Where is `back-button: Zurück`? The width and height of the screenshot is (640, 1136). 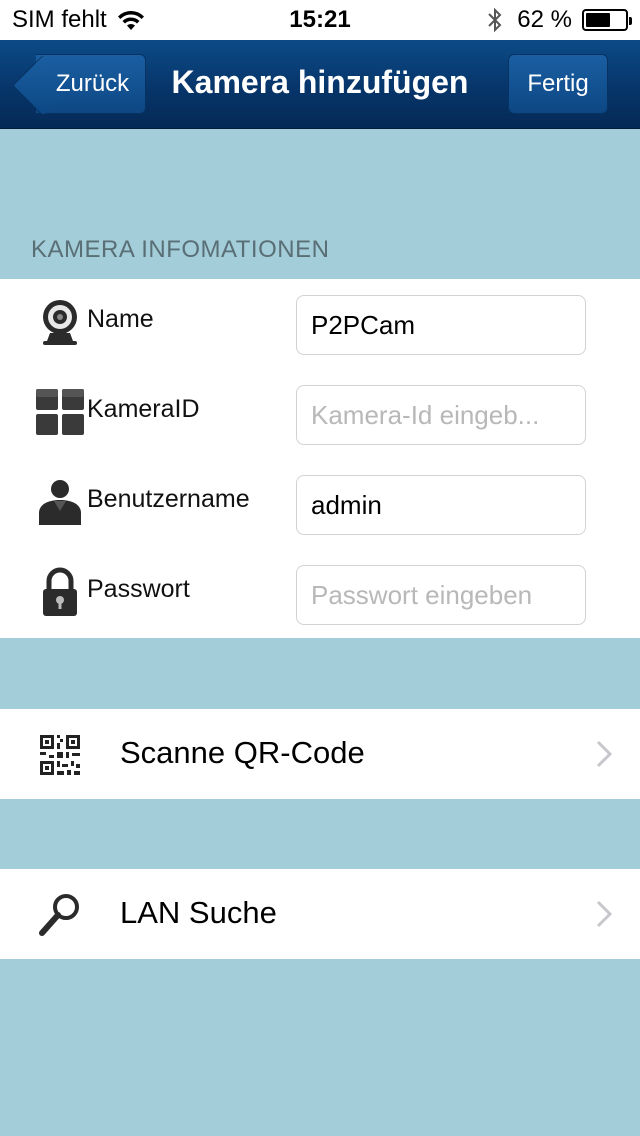
back-button: Zurück is located at coordinates (91, 84).